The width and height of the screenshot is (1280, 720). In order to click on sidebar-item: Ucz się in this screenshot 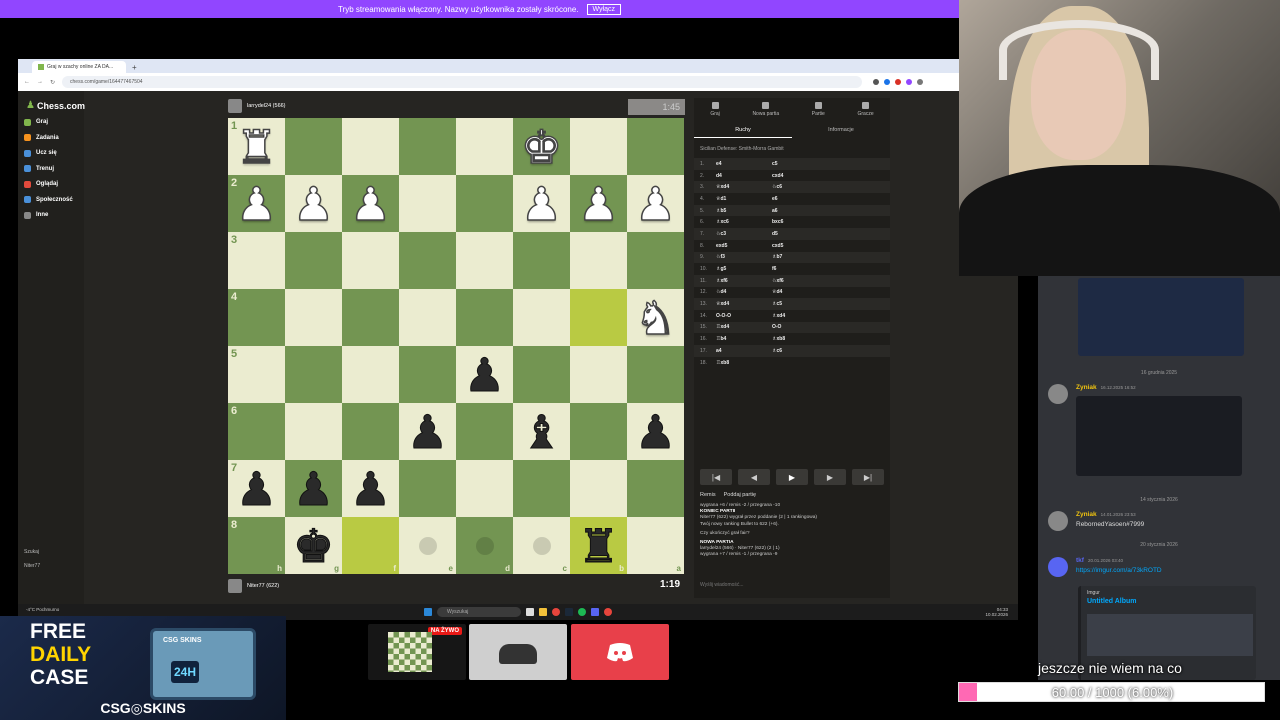, I will do `click(53, 153)`.